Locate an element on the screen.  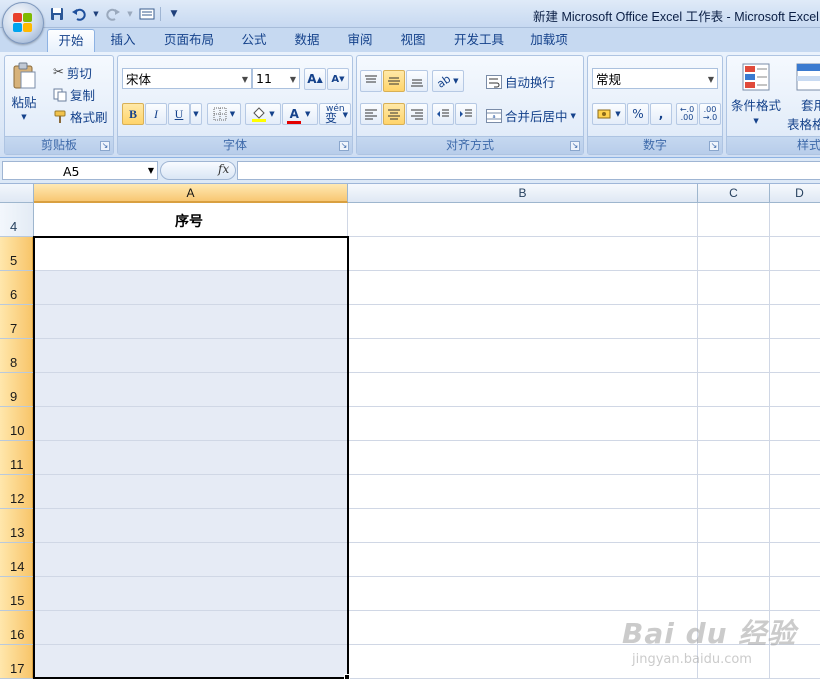
row-header-8: 8 is located at coordinates (17, 356).